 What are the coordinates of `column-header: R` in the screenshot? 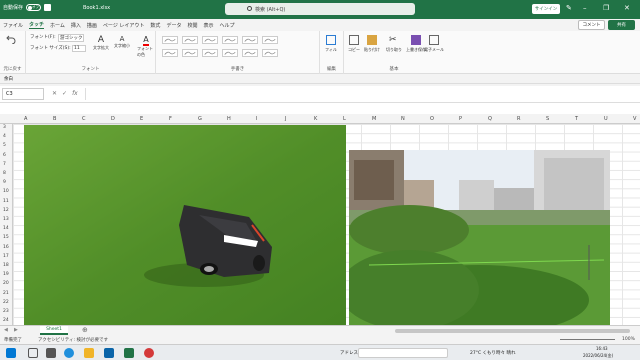 It's located at (518, 119).